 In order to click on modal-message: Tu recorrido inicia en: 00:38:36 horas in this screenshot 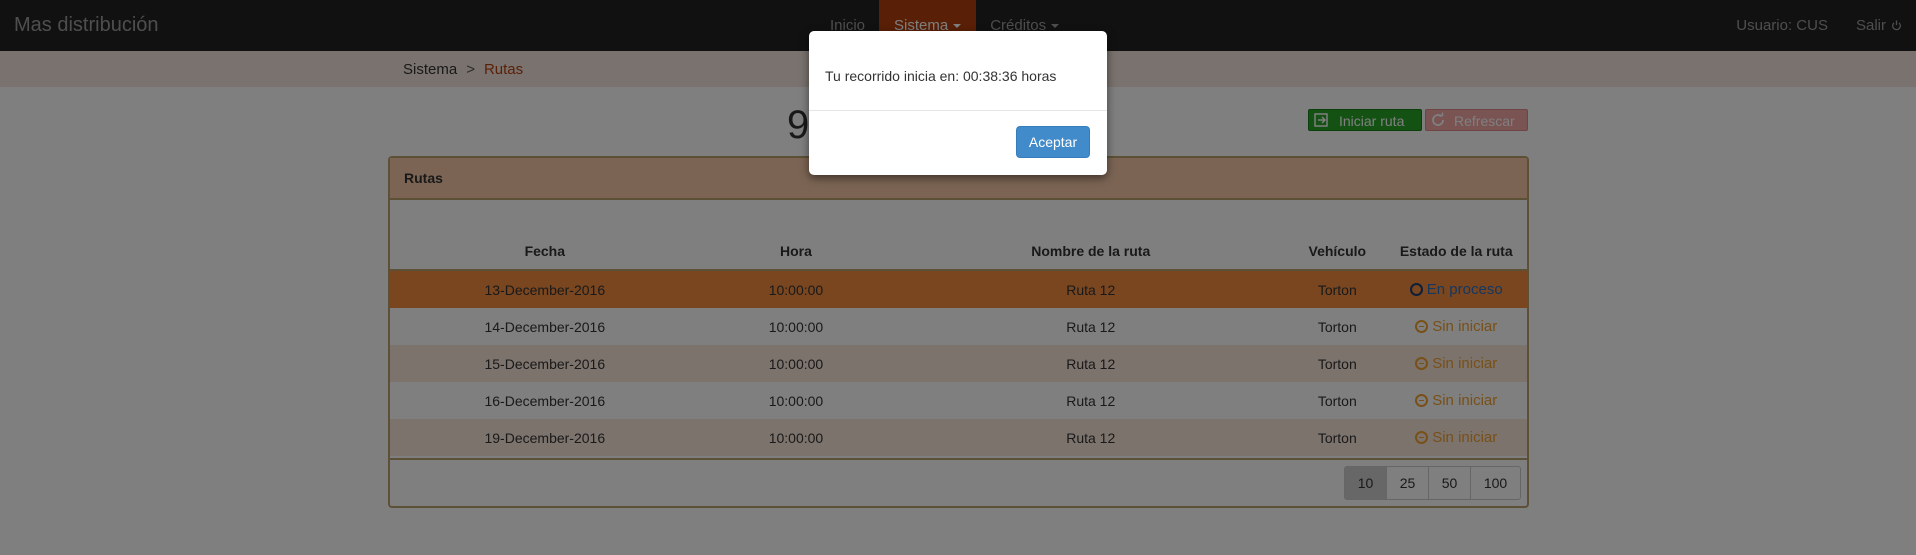, I will do `click(941, 76)`.